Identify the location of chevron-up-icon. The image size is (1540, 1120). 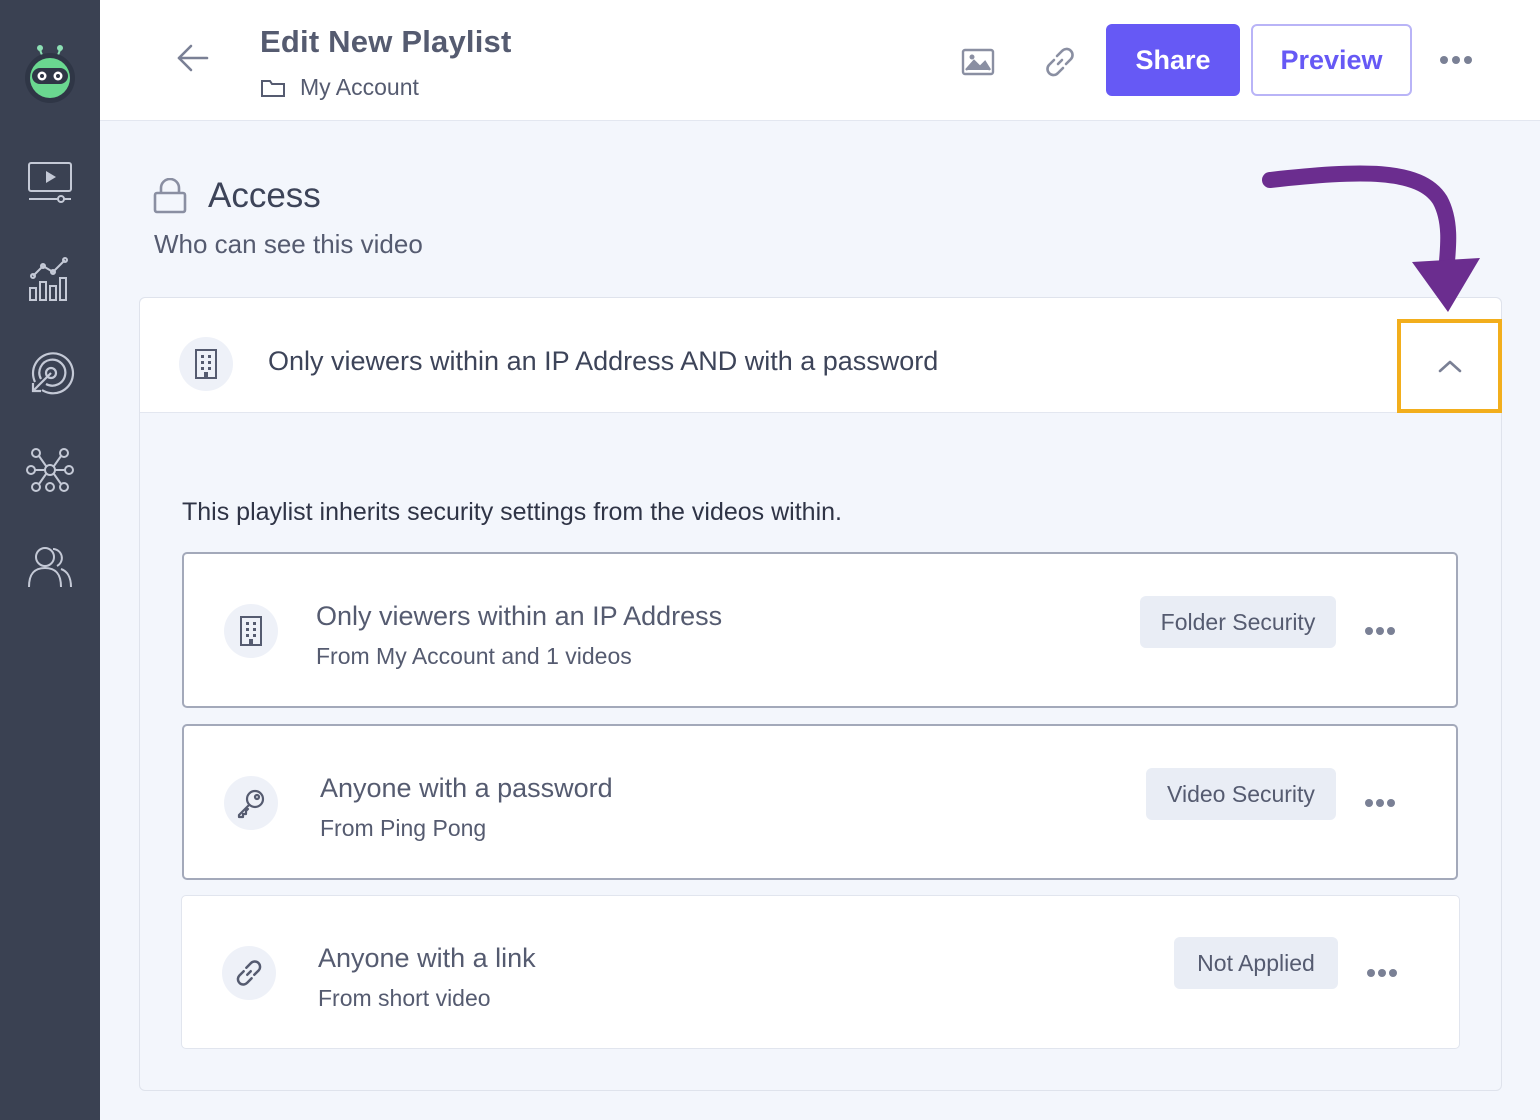
(1449, 366).